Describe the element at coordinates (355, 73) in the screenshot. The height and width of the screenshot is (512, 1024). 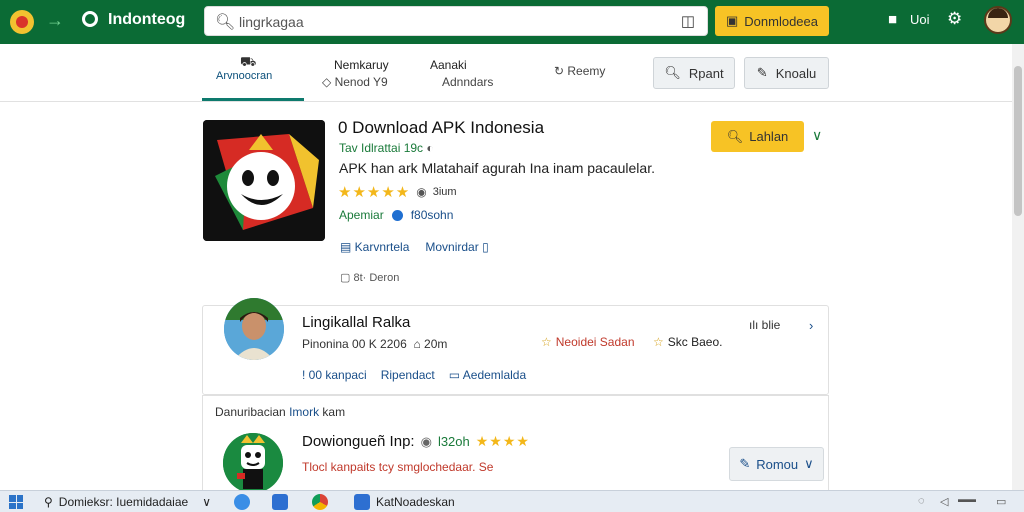
I see `tab-memory: Nemkaruy ◇ Nenod Y9` at that location.